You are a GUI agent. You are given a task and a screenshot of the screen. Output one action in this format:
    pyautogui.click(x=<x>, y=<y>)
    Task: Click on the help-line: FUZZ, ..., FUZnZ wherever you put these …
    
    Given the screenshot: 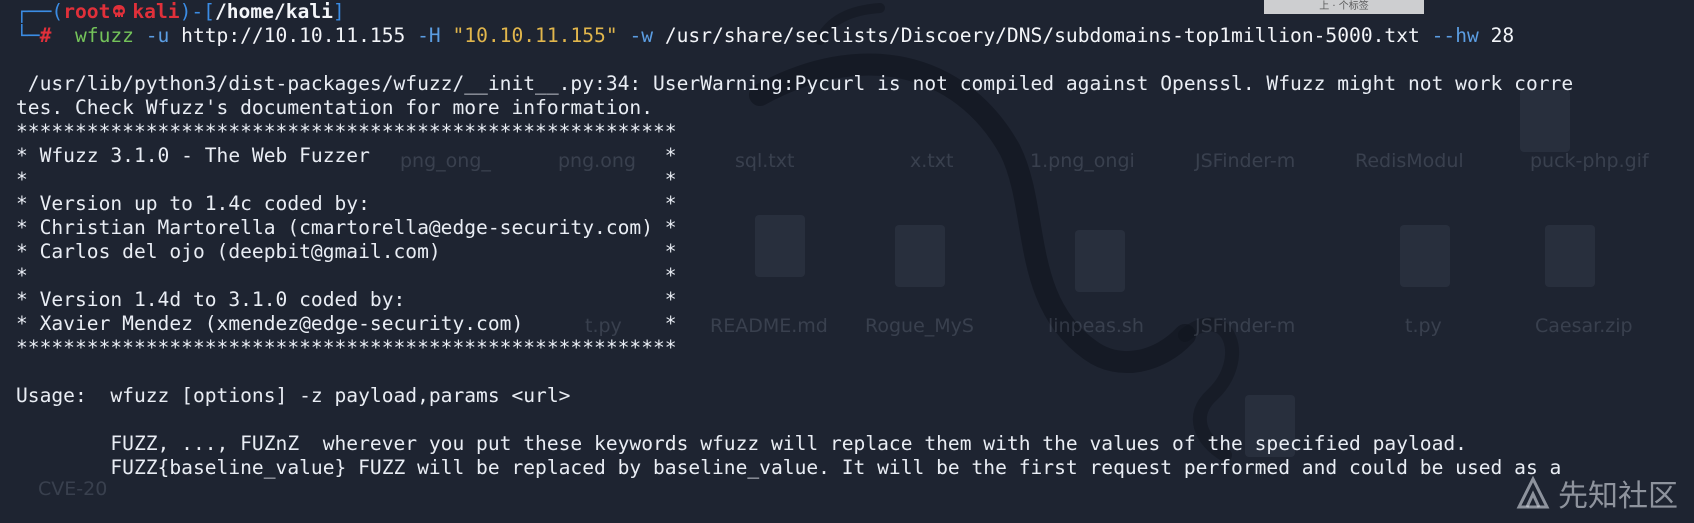 What is the action you would take?
    pyautogui.click(x=741, y=443)
    